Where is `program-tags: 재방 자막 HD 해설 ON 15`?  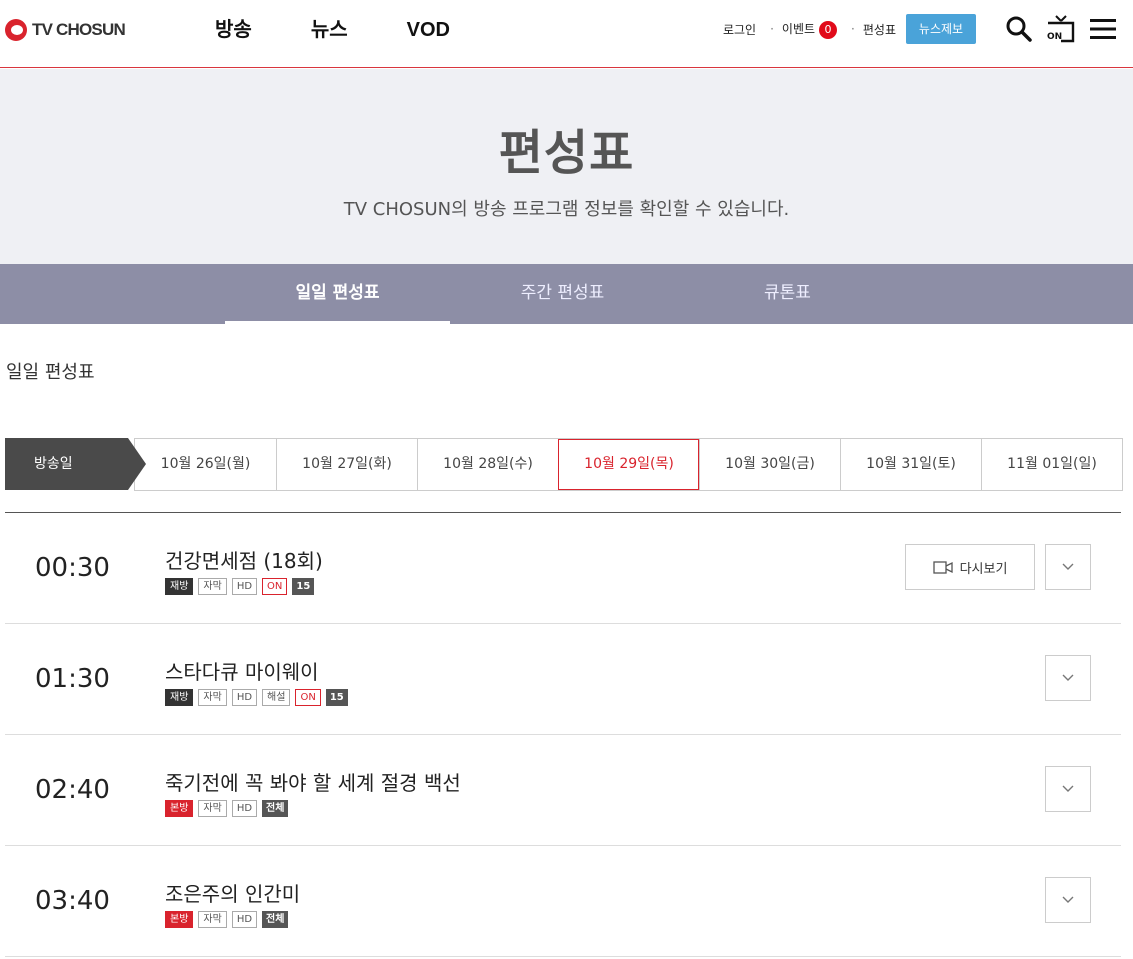
program-tags: 재방 자막 HD 해설 ON 15 is located at coordinates (259, 697).